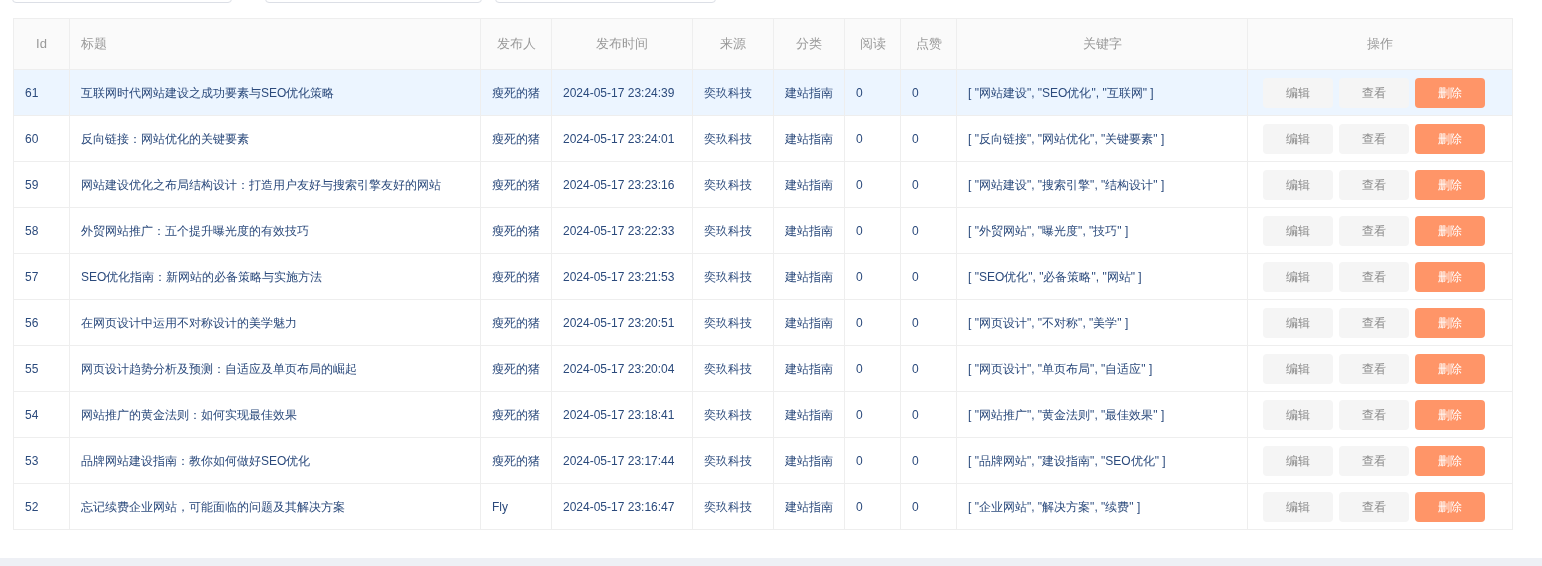 The height and width of the screenshot is (566, 1542). What do you see at coordinates (872, 44) in the screenshot?
I see `column-header: 阅读` at bounding box center [872, 44].